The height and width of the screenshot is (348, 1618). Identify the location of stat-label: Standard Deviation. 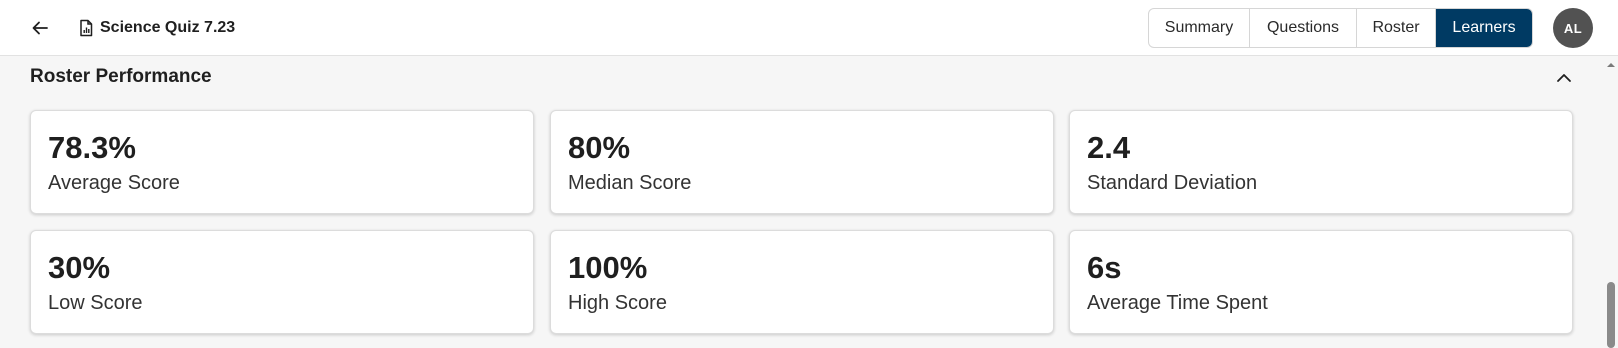
(1172, 183).